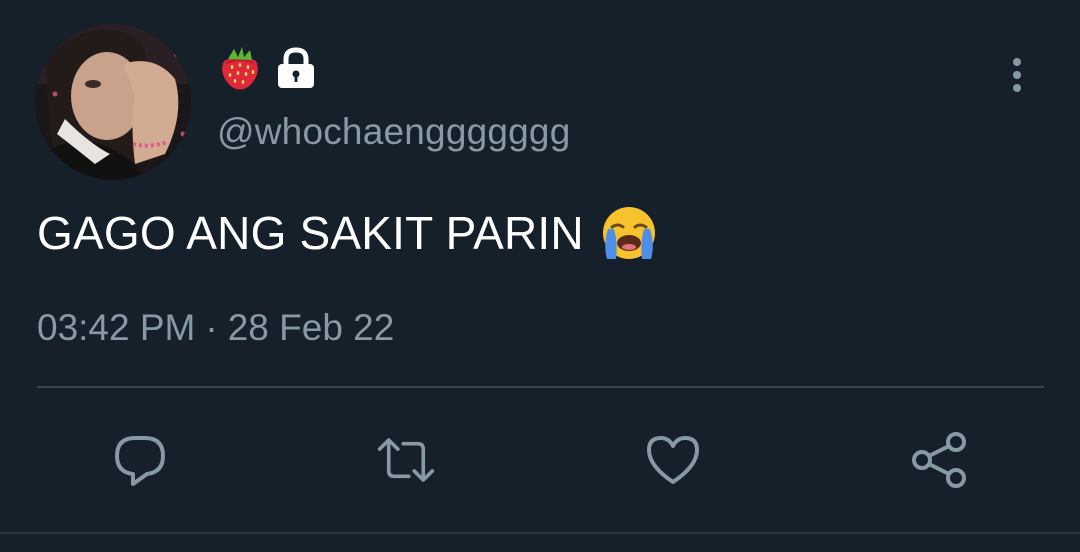 The width and height of the screenshot is (1080, 552). I want to click on more-vertical-icon, so click(1017, 75).